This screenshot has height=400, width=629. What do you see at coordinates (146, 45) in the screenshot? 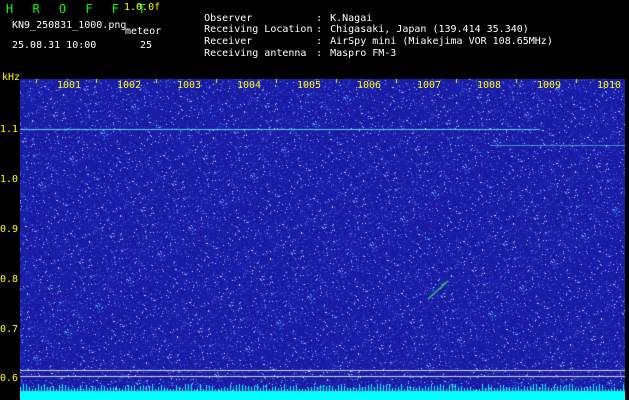
I see `meteor-count-value: 25` at bounding box center [146, 45].